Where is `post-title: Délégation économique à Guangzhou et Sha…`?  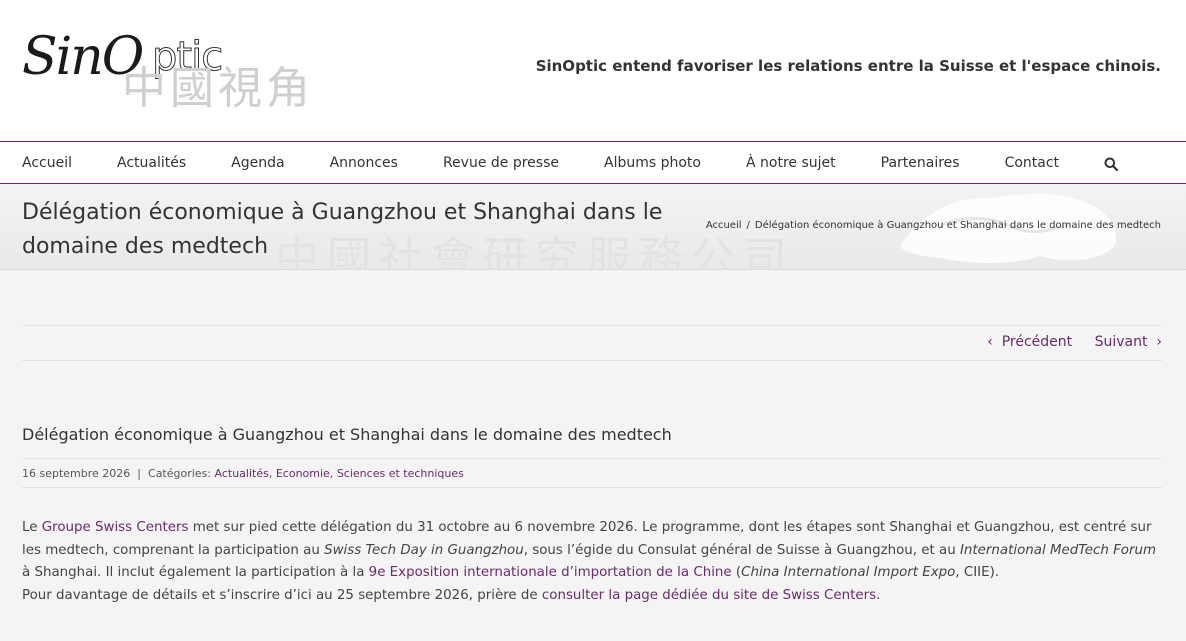
post-title: Délégation économique à Guangzhou et Sha… is located at coordinates (347, 434).